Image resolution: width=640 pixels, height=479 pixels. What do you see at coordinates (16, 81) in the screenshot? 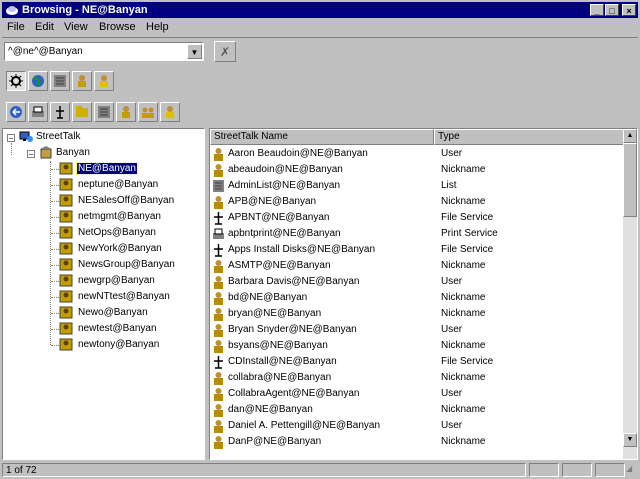
I see `gear-icon` at bounding box center [16, 81].